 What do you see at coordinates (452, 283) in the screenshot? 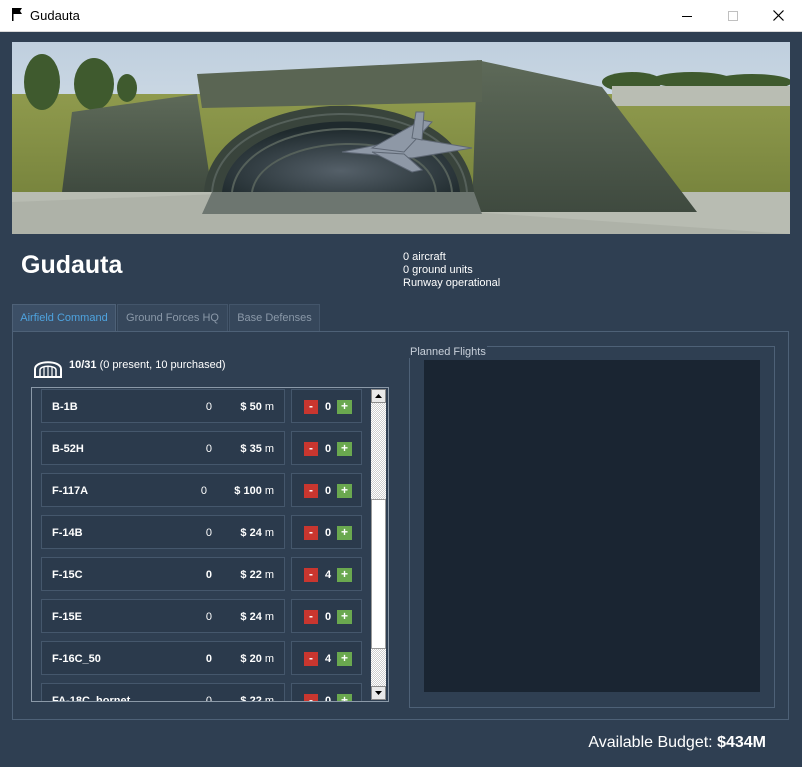
I see `runway-status-stat: Runway operational` at bounding box center [452, 283].